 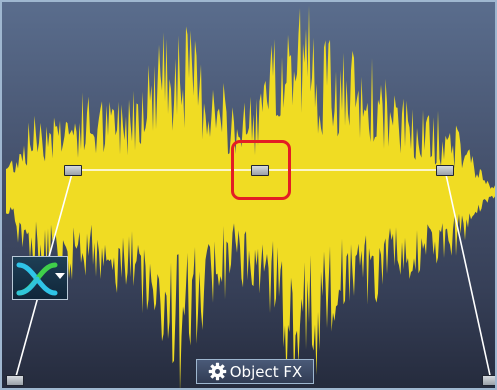 What do you see at coordinates (73, 170) in the screenshot?
I see `fade-in-end-handle` at bounding box center [73, 170].